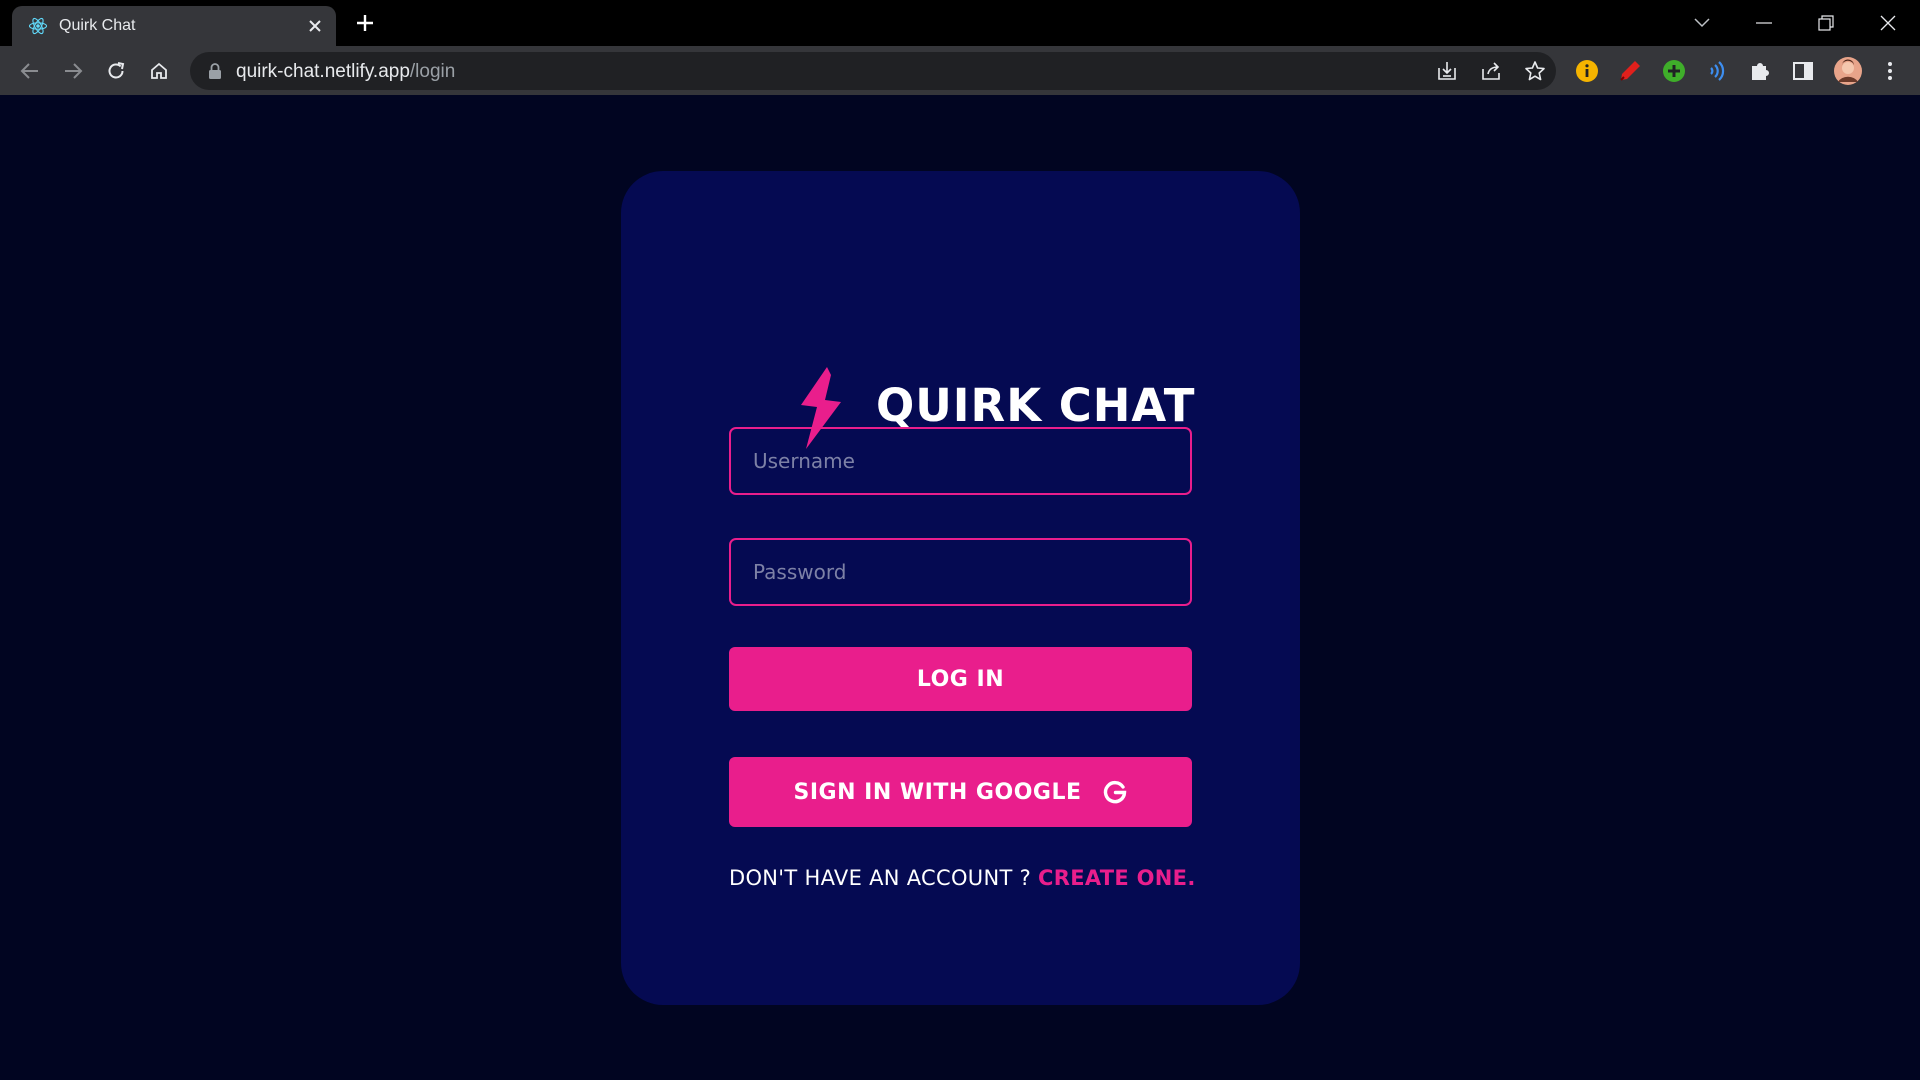 This screenshot has width=1920, height=1080. What do you see at coordinates (1535, 71) in the screenshot?
I see `star-icon` at bounding box center [1535, 71].